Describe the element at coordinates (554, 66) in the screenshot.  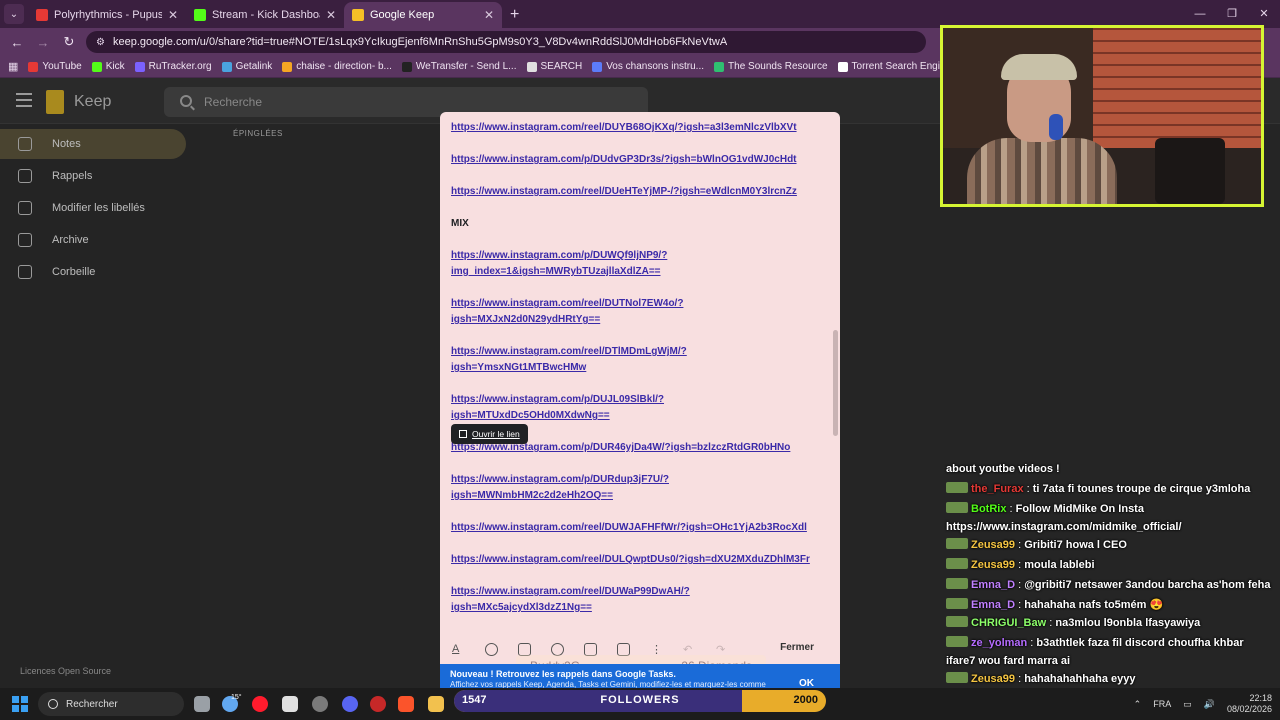
I see `bookmark-item: SEARCH` at that location.